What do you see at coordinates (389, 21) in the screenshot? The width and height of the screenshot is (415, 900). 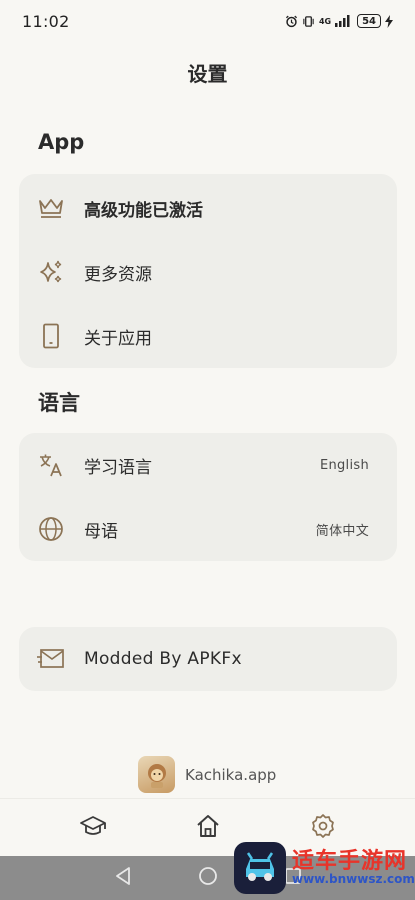 I see `charging-icon` at bounding box center [389, 21].